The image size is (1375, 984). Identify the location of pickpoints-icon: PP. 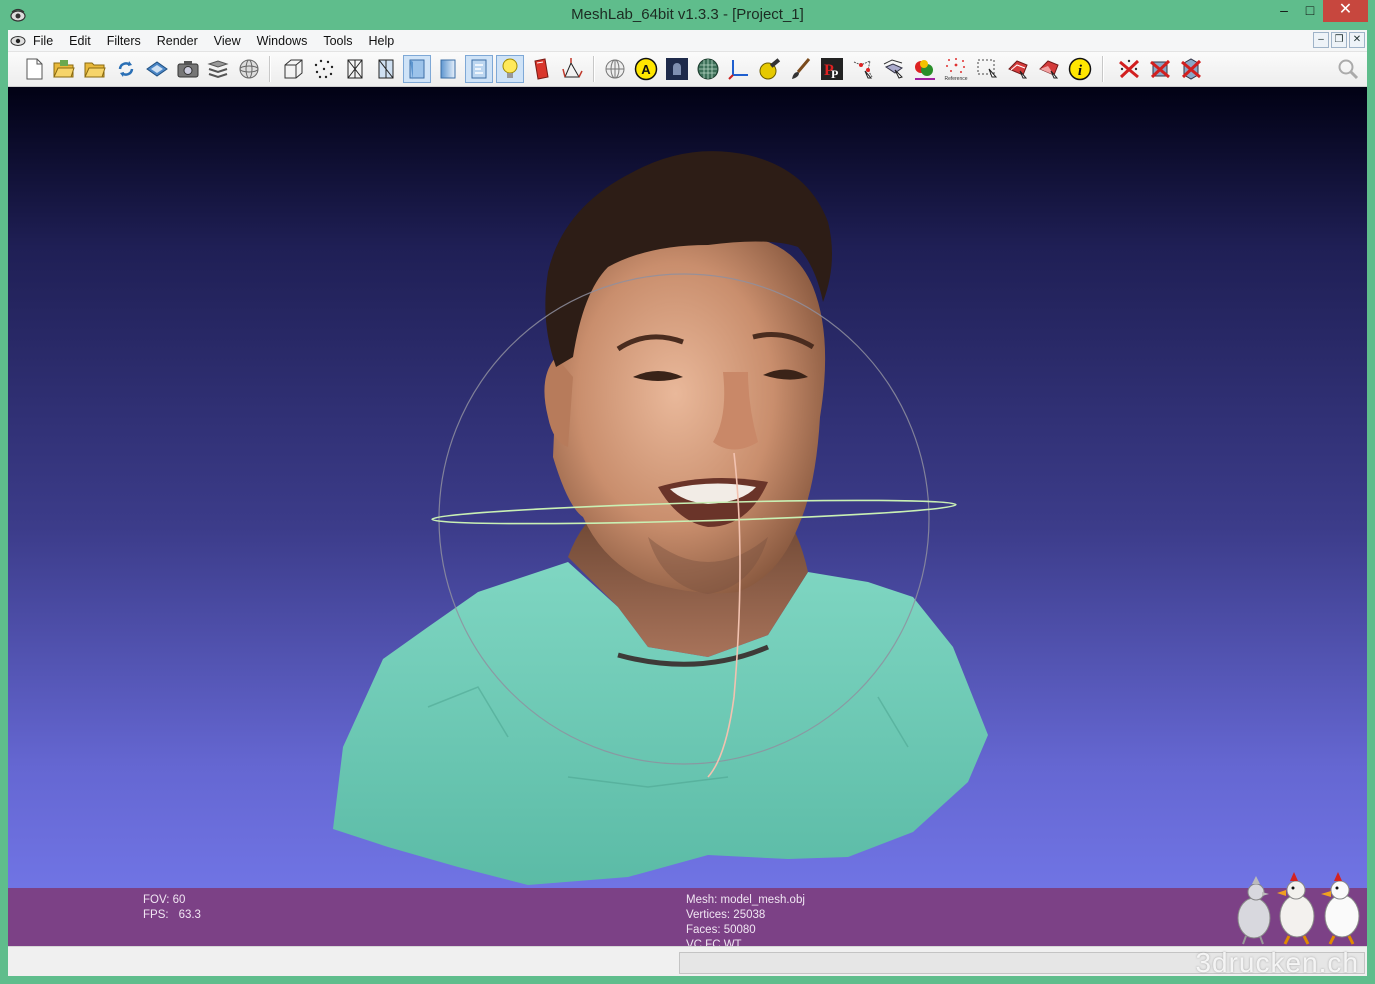
(832, 69).